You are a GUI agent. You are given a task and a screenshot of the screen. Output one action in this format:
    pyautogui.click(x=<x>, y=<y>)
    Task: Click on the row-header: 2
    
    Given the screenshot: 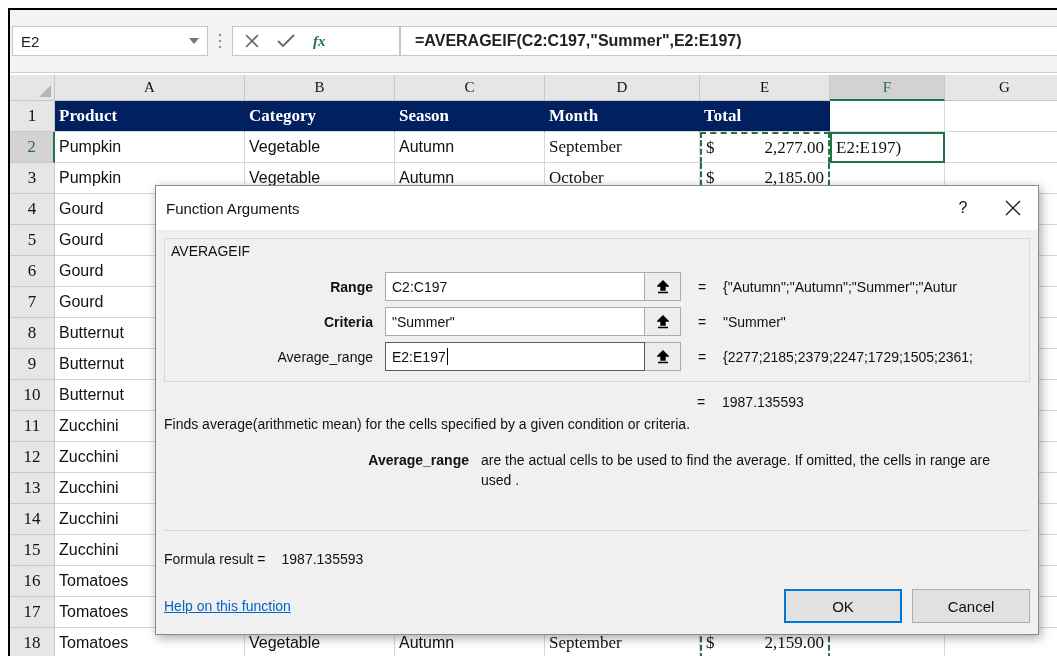 What is the action you would take?
    pyautogui.click(x=32, y=147)
    